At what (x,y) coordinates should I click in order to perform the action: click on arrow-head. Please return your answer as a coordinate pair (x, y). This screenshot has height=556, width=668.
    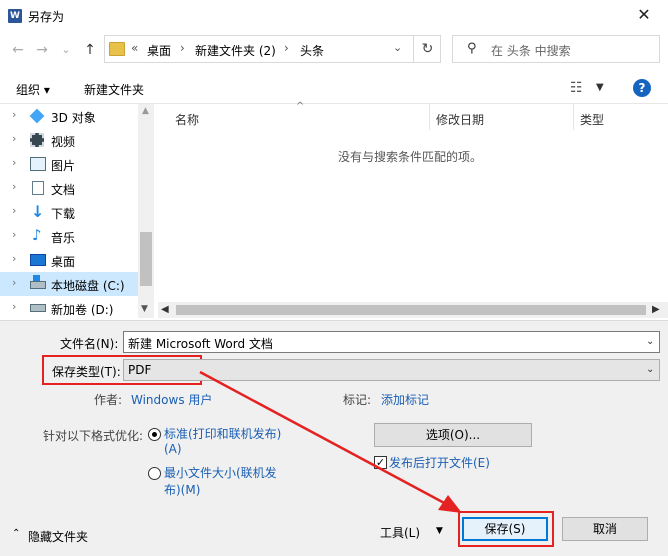
    Looking at the image, I should click on (450, 504).